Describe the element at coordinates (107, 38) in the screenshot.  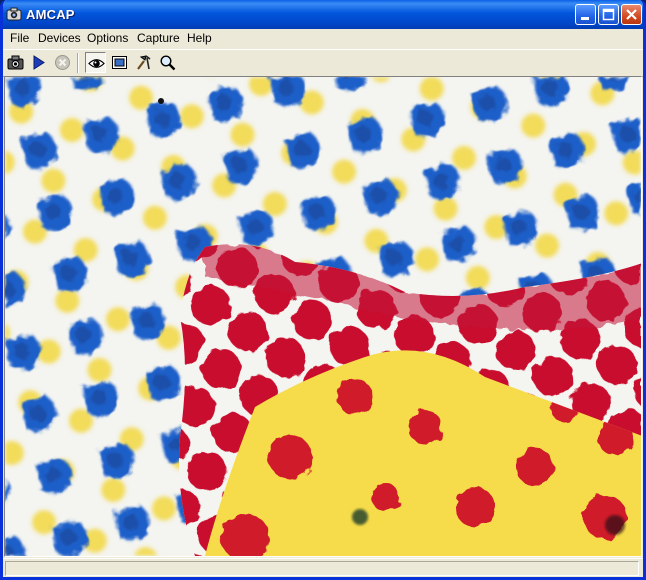
I see `menu-options: Options` at that location.